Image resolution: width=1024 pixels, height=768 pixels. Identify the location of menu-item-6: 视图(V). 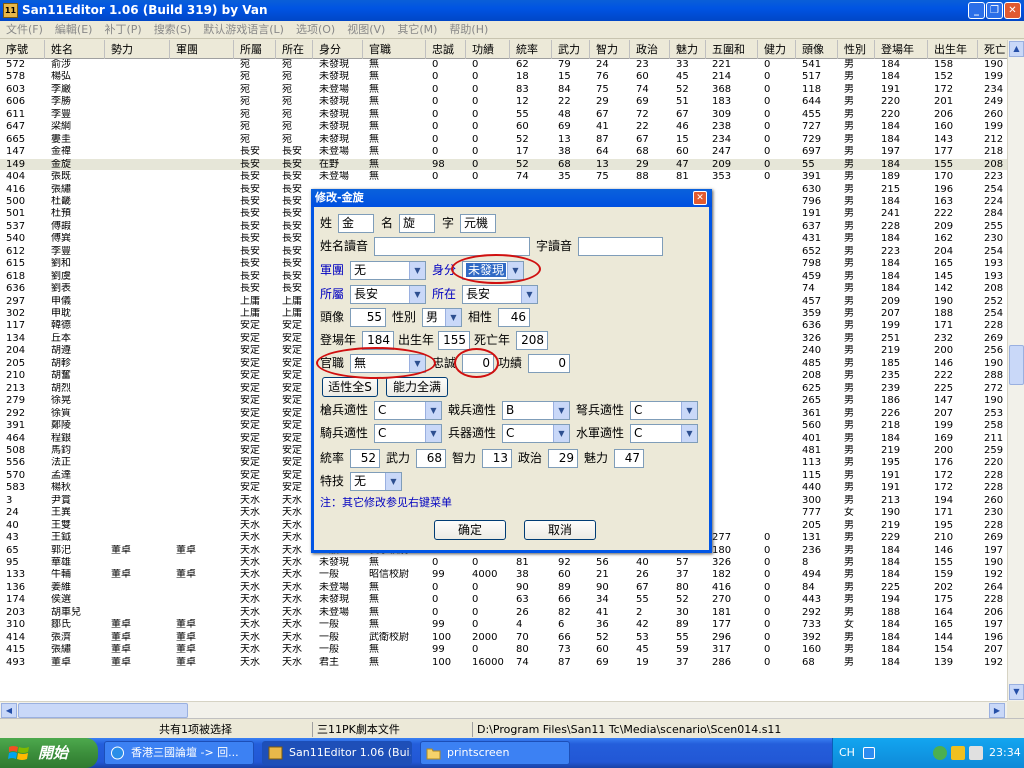
(366, 30).